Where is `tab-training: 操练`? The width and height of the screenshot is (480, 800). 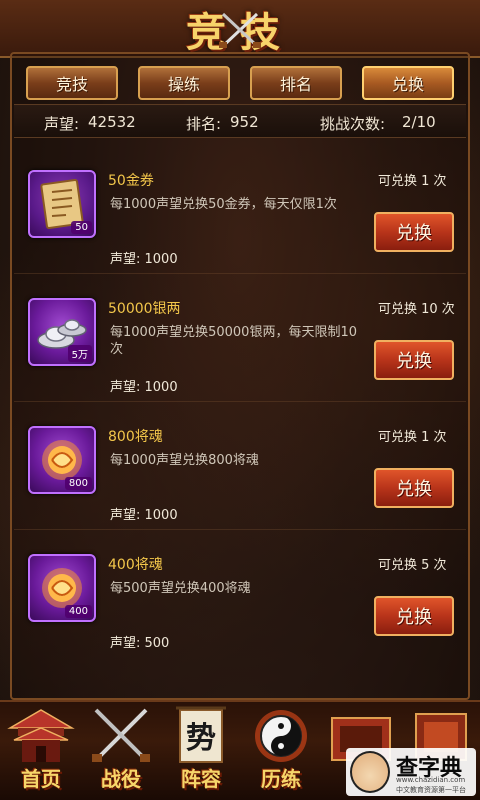 tab-training: 操练 is located at coordinates (184, 83).